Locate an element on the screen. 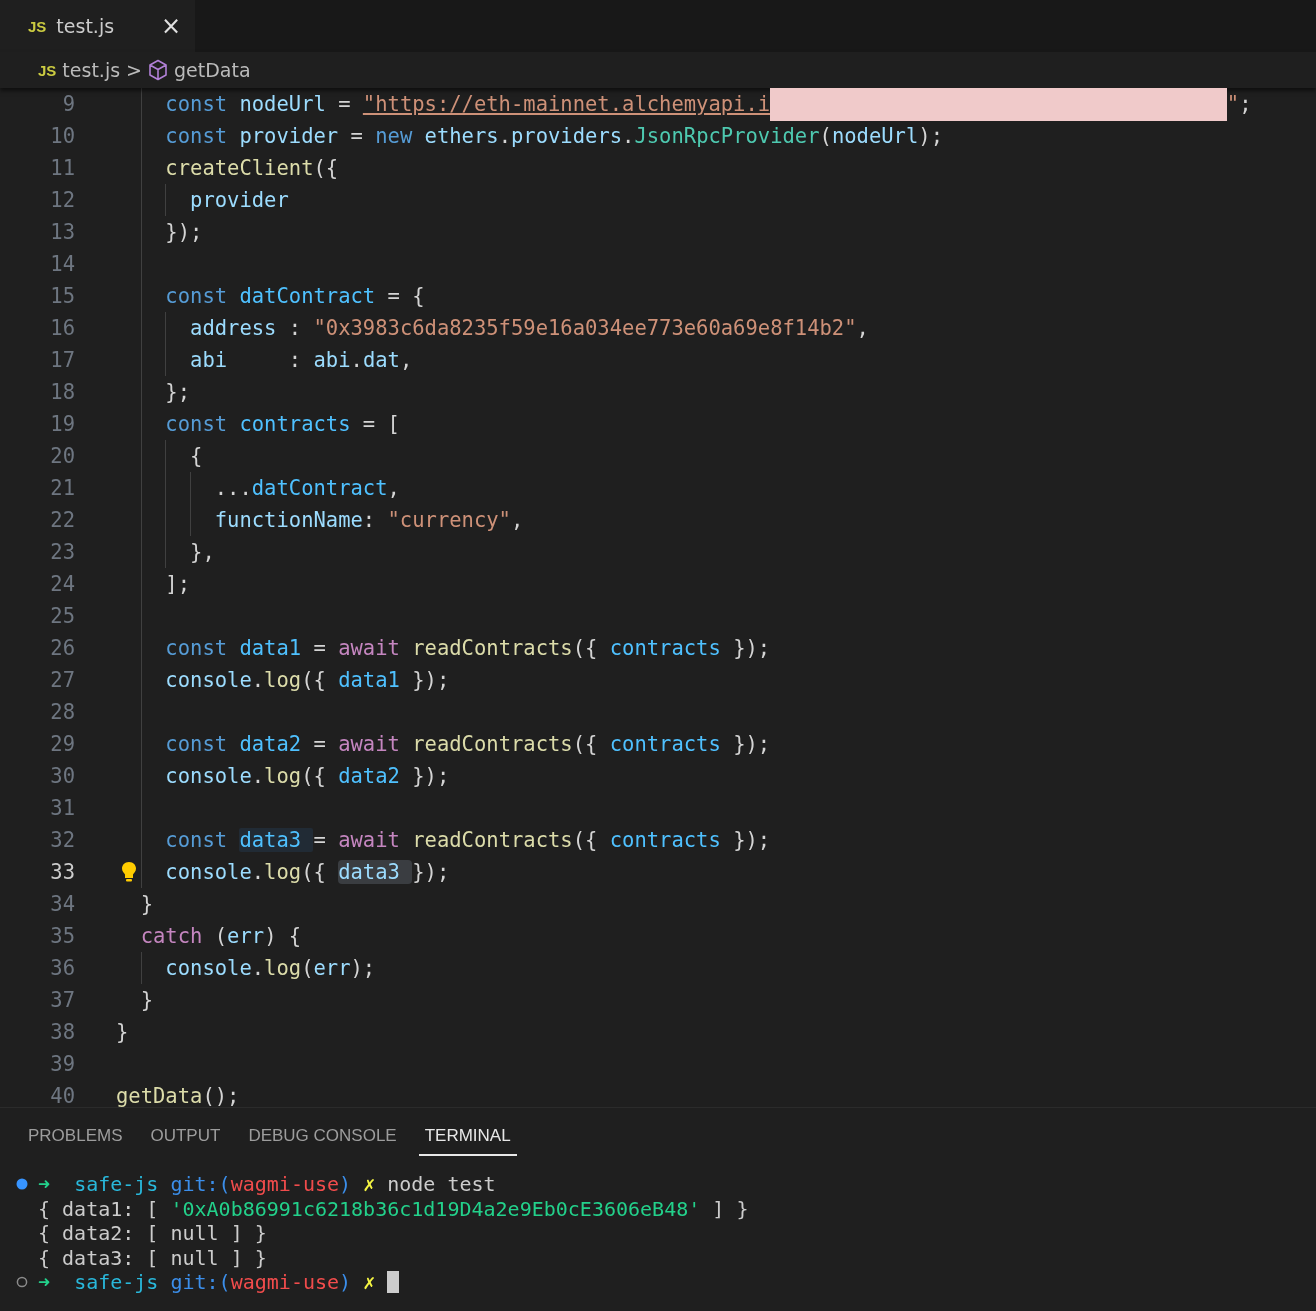 This screenshot has height=1311, width=1316. line-number: 14 is located at coordinates (62, 264).